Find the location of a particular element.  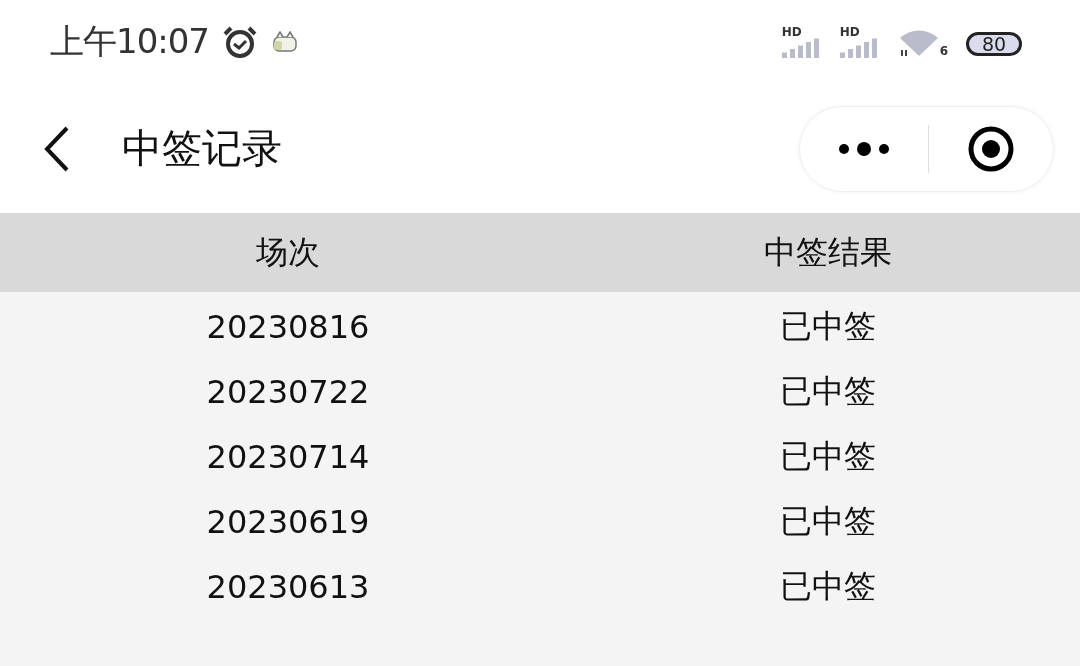

table-cell-text: 20230613 is located at coordinates (288, 586).